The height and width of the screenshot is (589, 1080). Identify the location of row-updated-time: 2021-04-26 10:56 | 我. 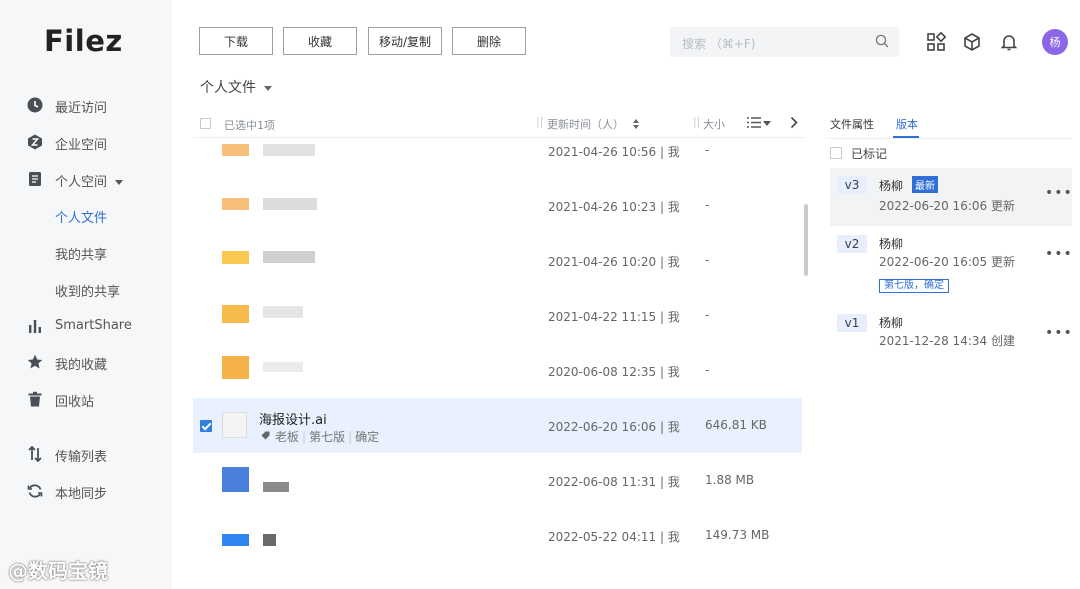
(614, 152).